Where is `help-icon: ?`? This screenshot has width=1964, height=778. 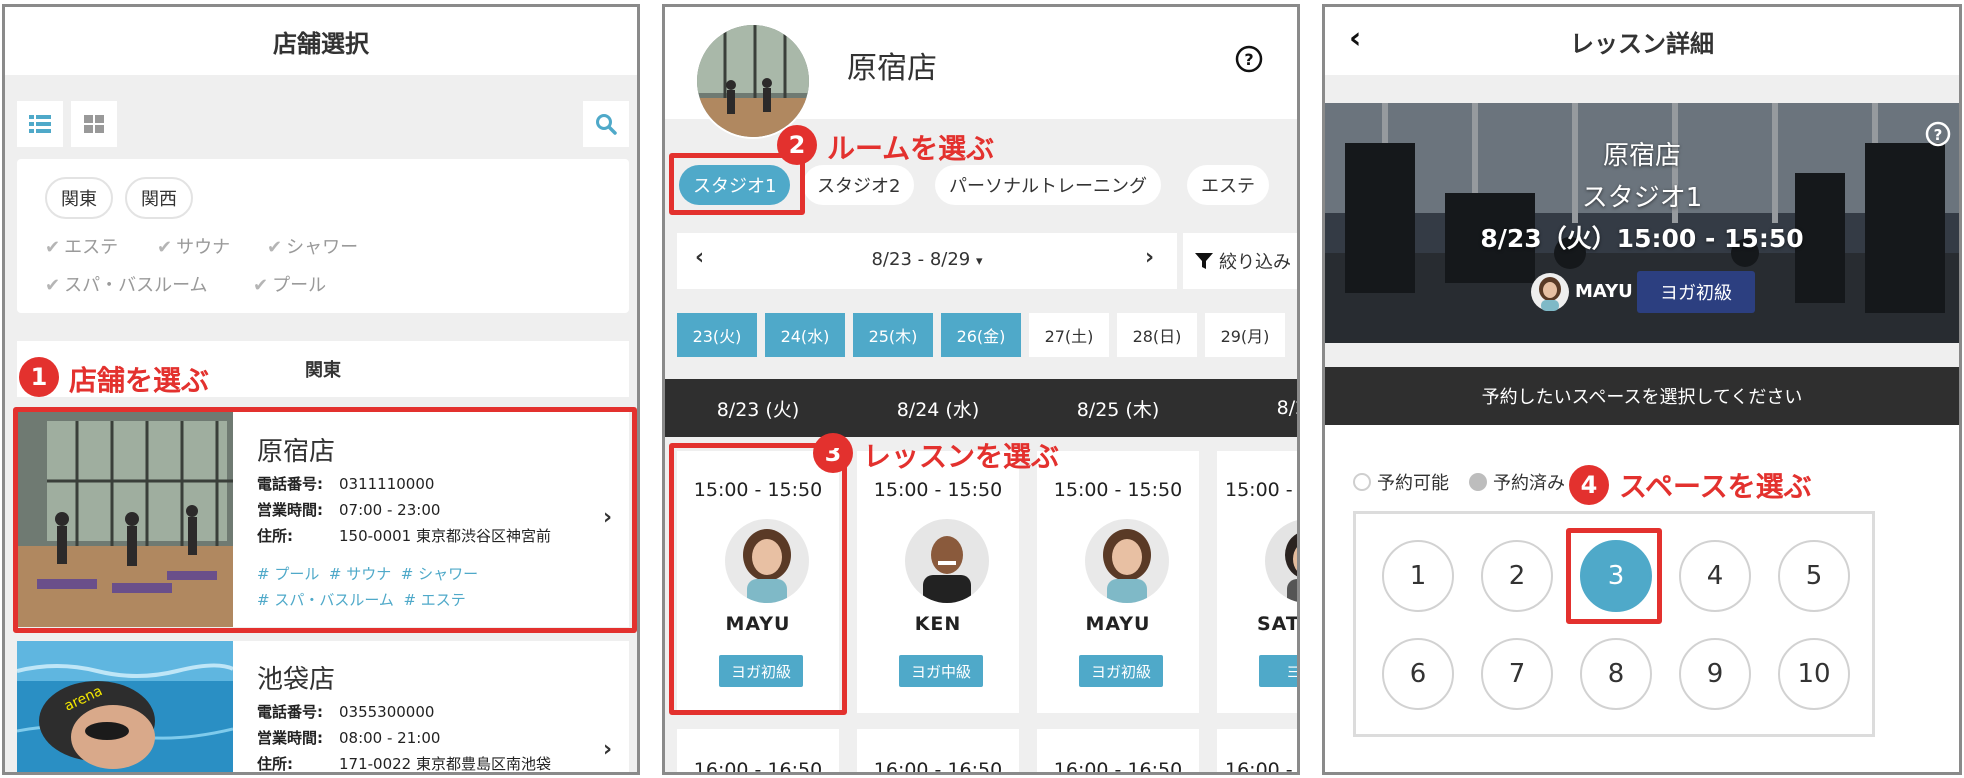 help-icon: ? is located at coordinates (1249, 59).